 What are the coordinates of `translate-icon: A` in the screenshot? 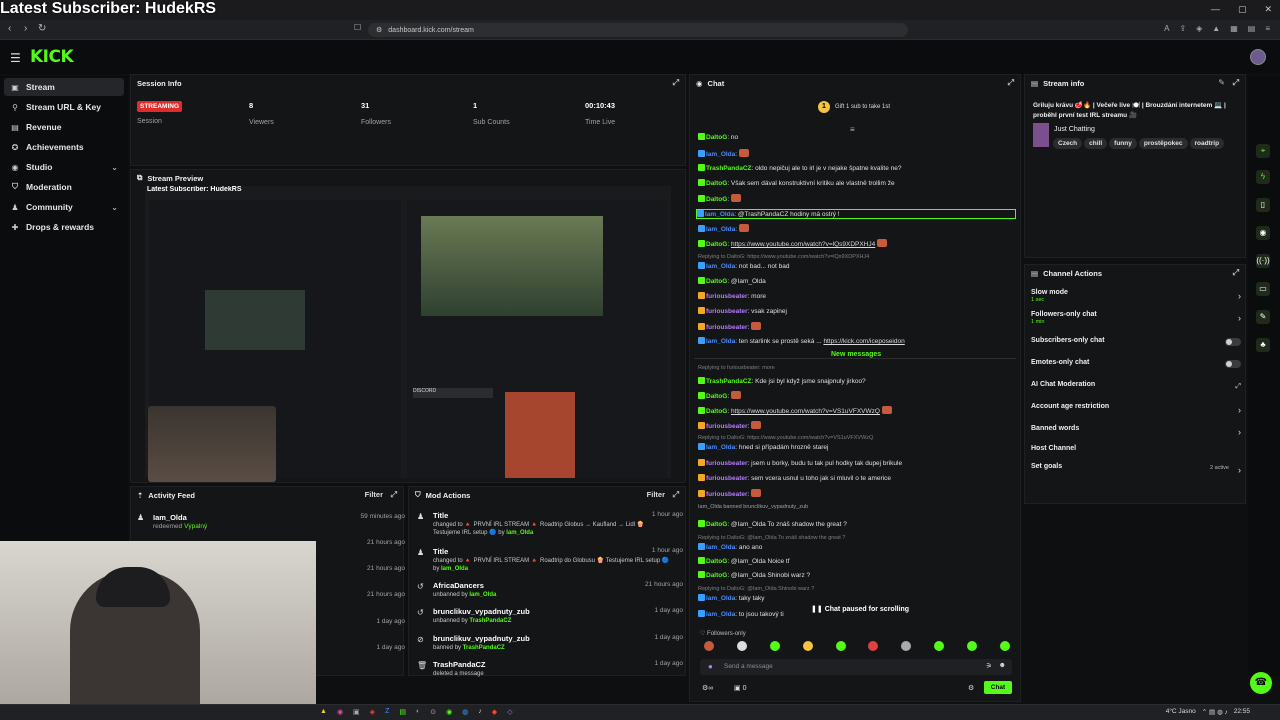 It's located at (1166, 28).